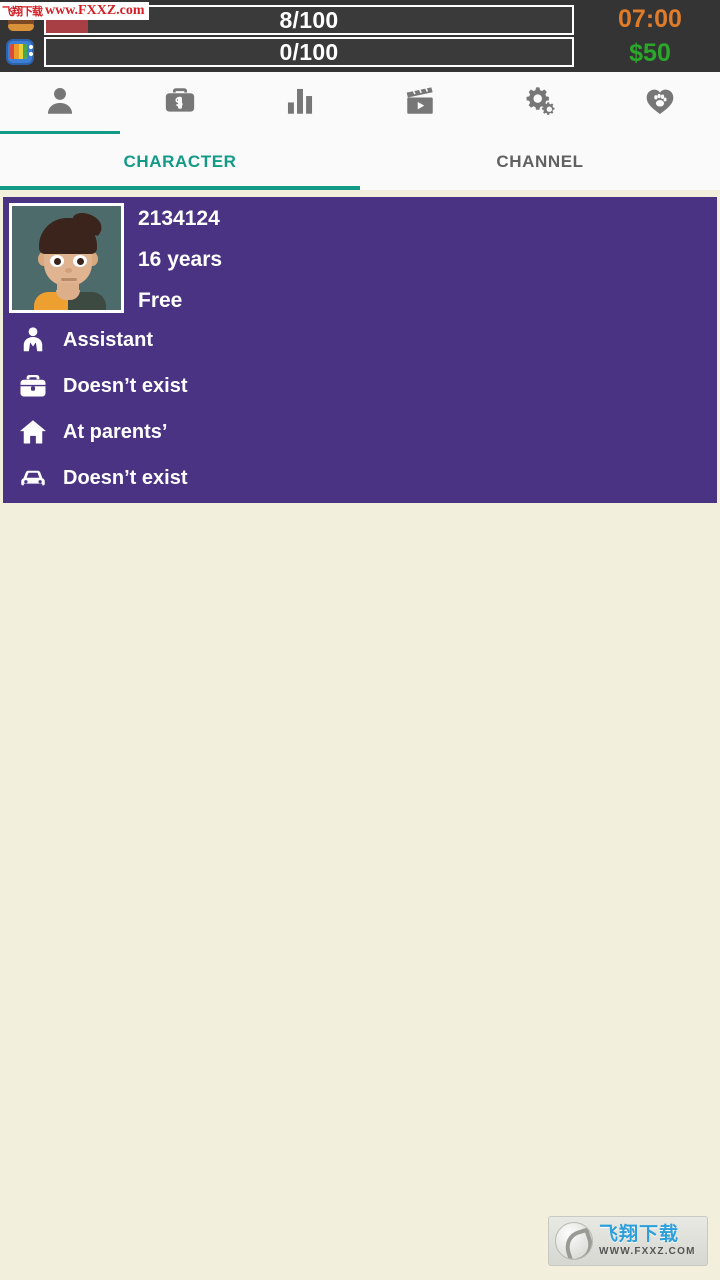  Describe the element at coordinates (360, 255) in the screenshot. I see `character-card-header: 2134124 16 years Free` at that location.